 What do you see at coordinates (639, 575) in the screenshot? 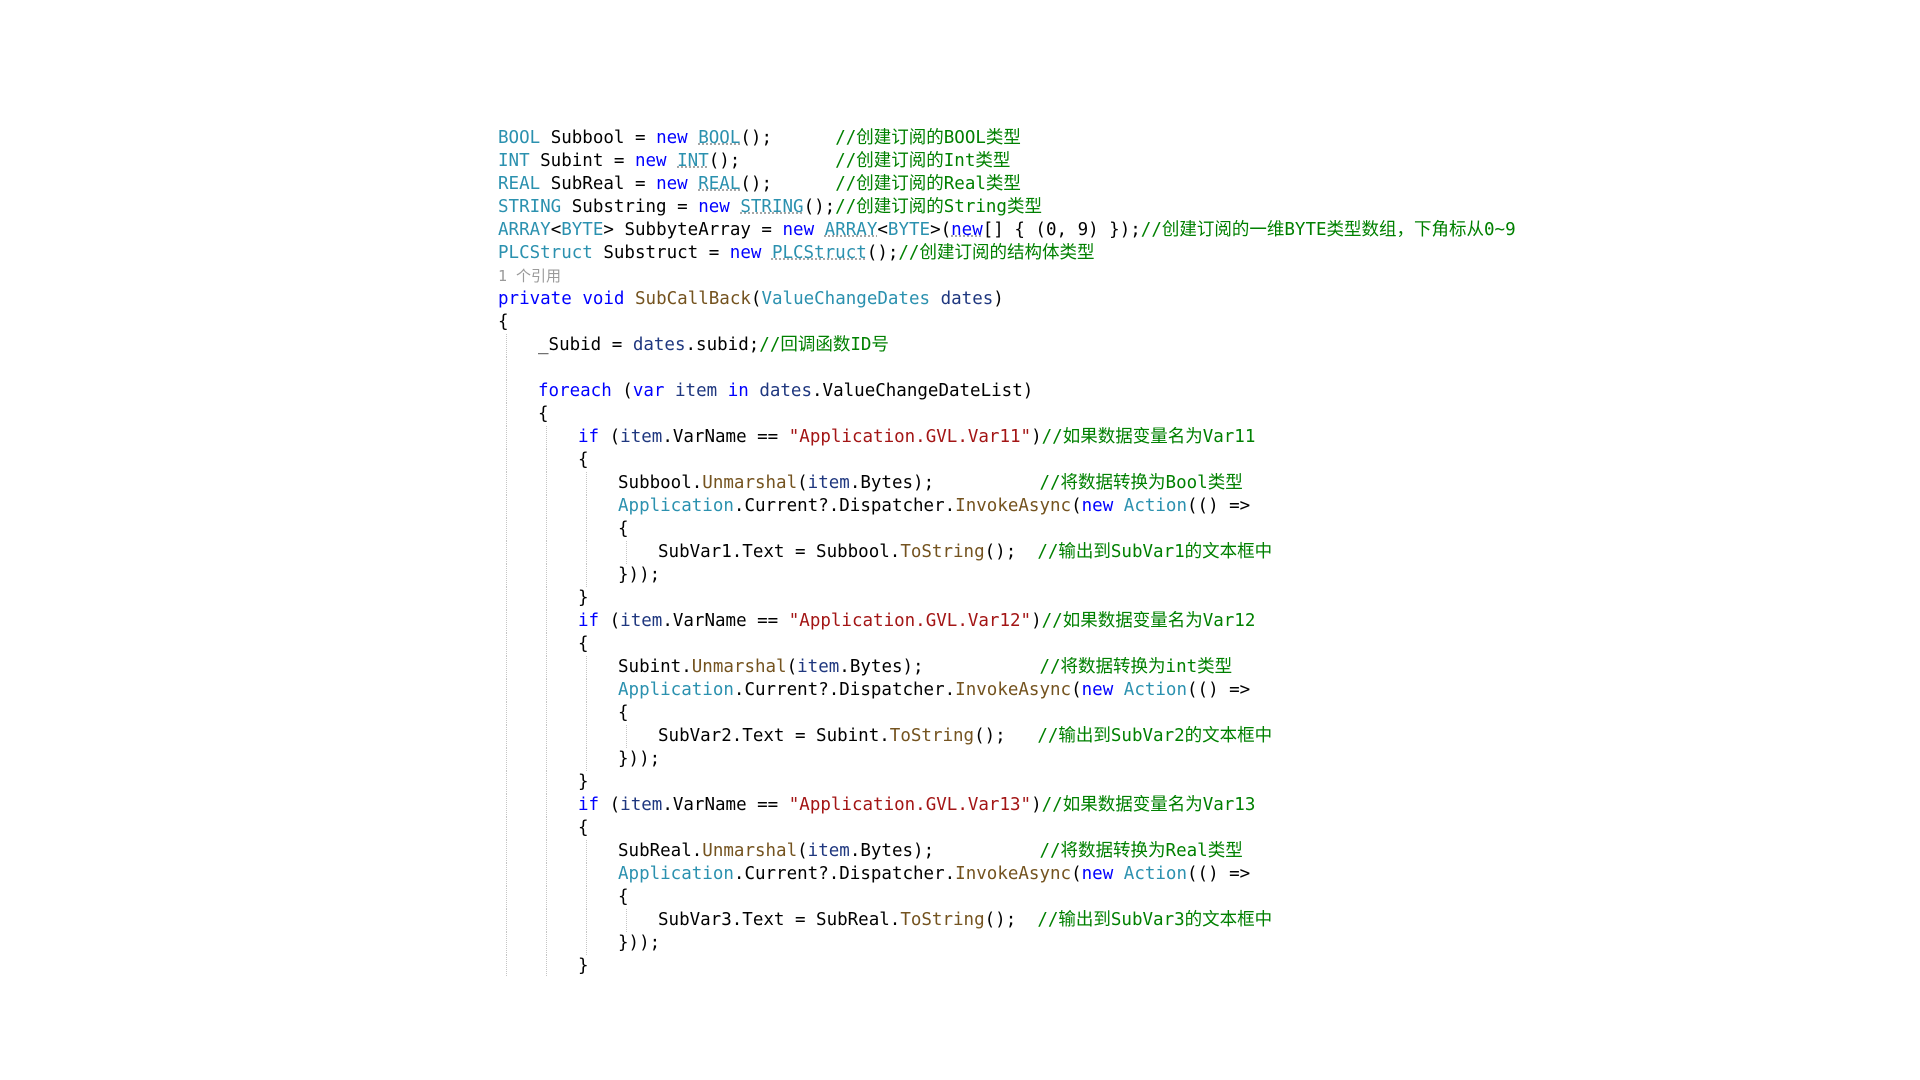
I see `code-token: }));` at bounding box center [639, 575].